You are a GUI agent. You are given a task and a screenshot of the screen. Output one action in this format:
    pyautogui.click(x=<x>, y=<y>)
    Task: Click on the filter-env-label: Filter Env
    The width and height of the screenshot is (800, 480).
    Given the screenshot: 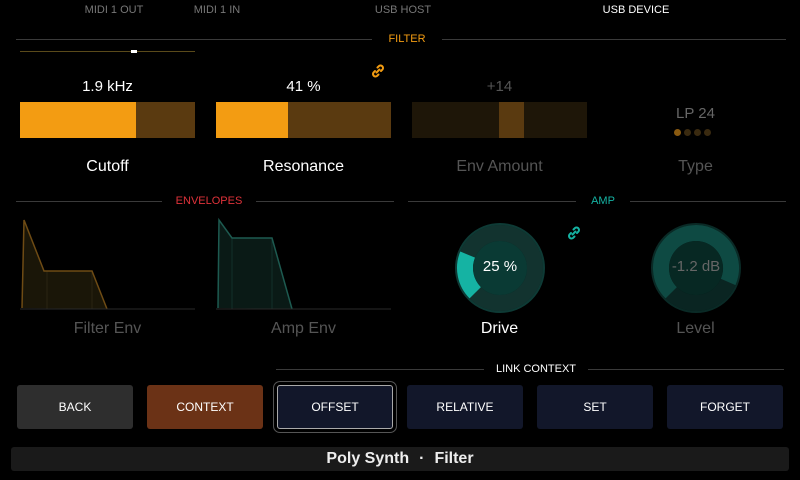 What is the action you would take?
    pyautogui.click(x=107, y=328)
    